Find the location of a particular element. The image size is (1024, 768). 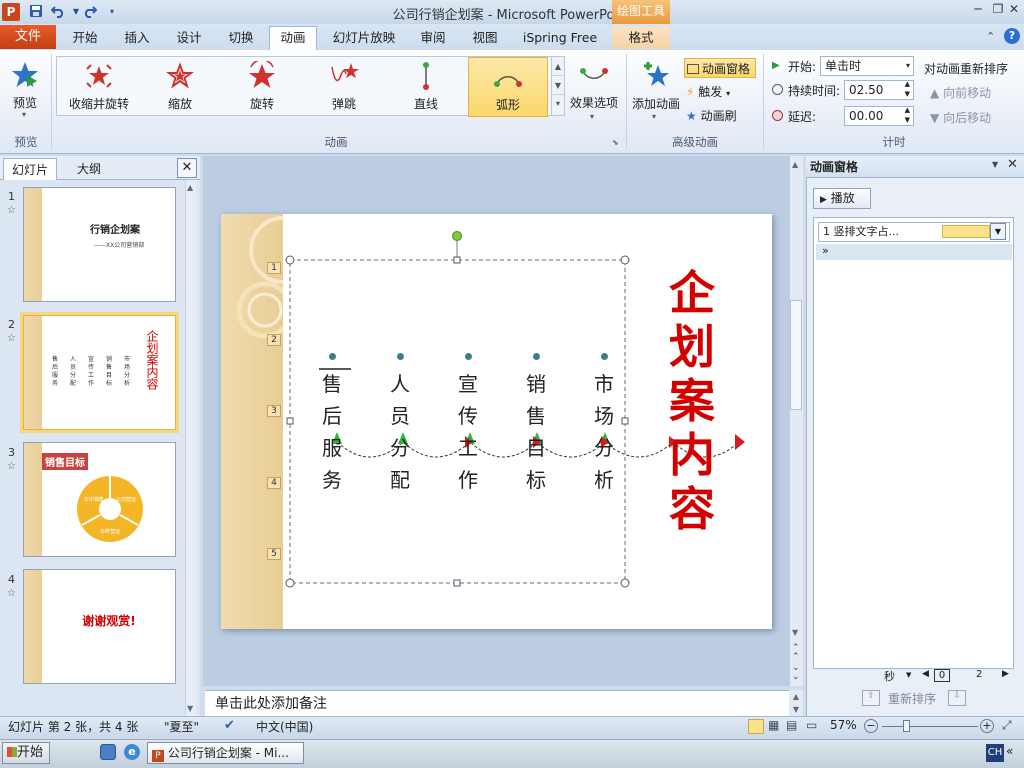

spell-check-icon: ✔ is located at coordinates (229, 725).